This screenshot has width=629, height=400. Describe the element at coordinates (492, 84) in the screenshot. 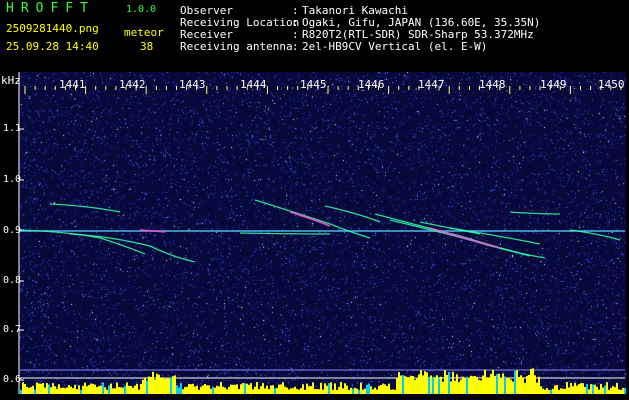

I see `x-tick-label: 1448` at that location.